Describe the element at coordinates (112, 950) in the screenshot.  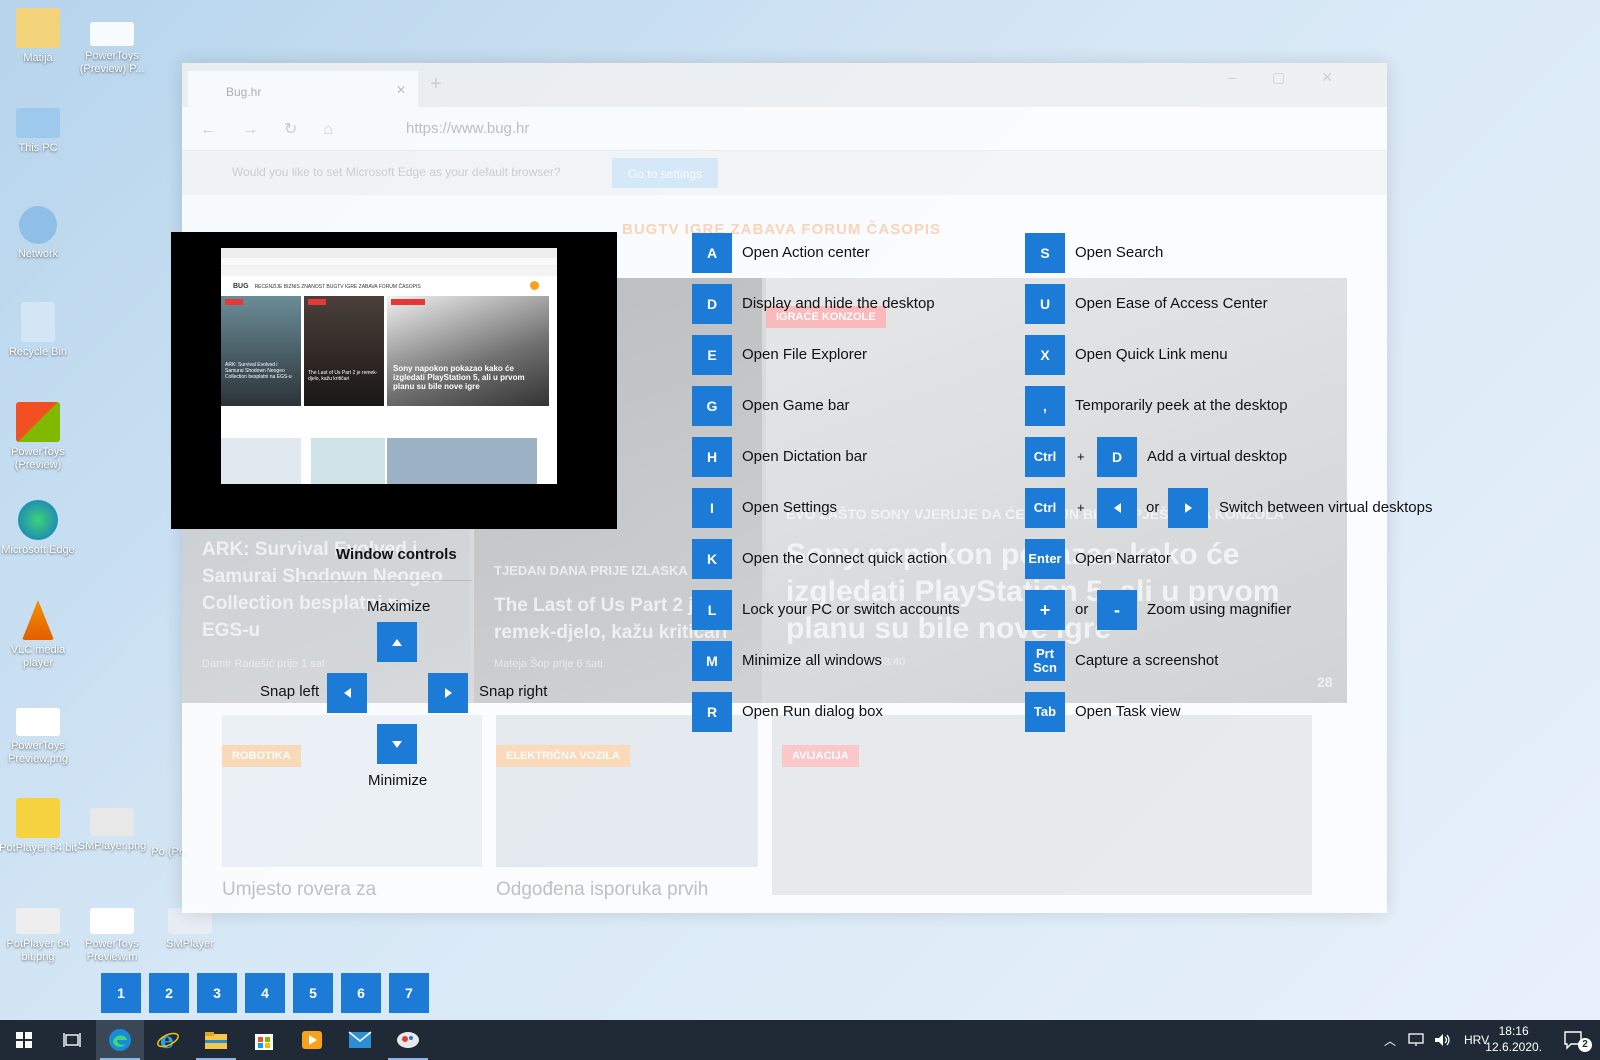
I see `desktop-icon-label: PowerToys Preview.m` at that location.